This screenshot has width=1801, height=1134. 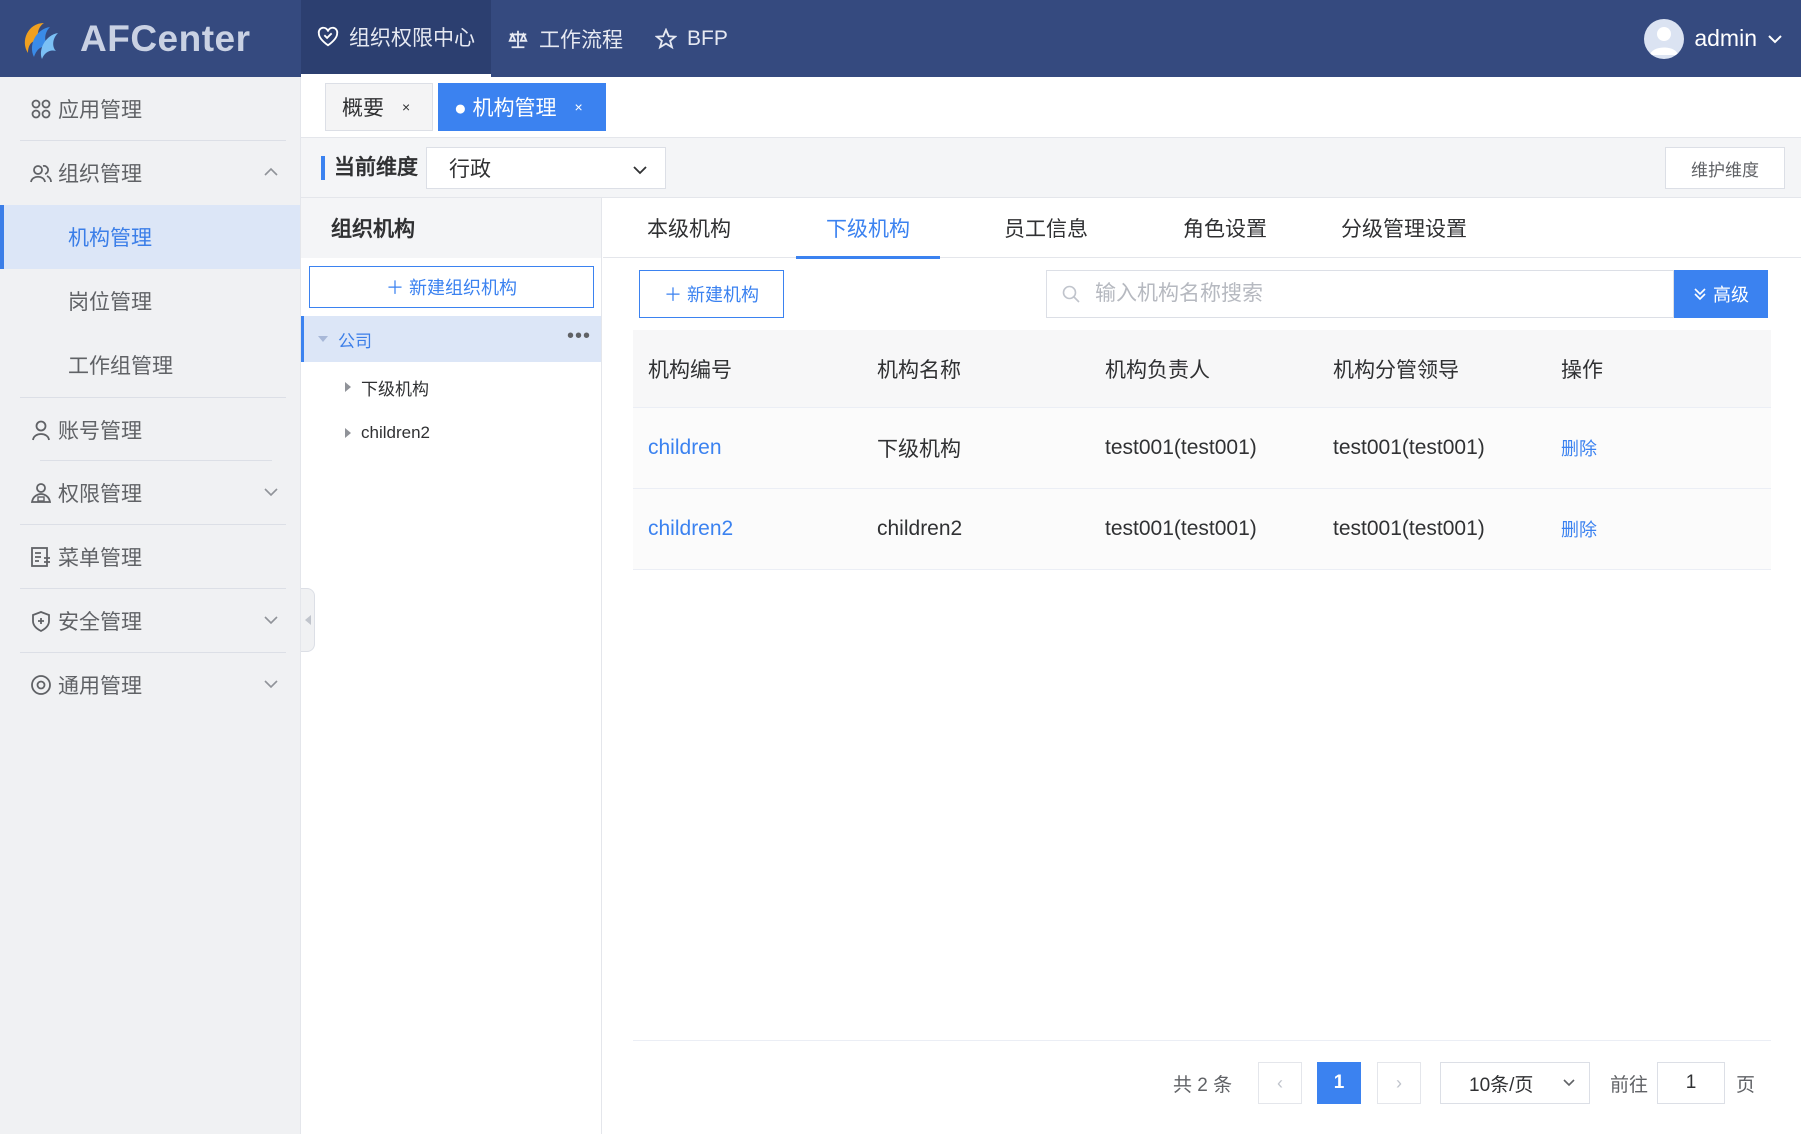 What do you see at coordinates (1731, 295) in the screenshot?
I see `advanced-label: 高级` at bounding box center [1731, 295].